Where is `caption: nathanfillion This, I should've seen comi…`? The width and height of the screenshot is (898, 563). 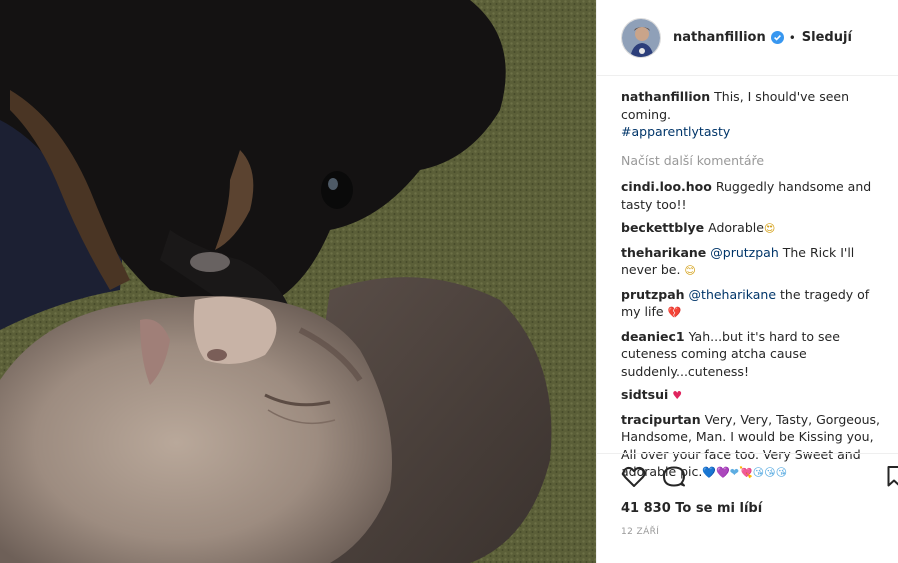 caption: nathanfillion This, I should've seen comi… is located at coordinates (754, 114).